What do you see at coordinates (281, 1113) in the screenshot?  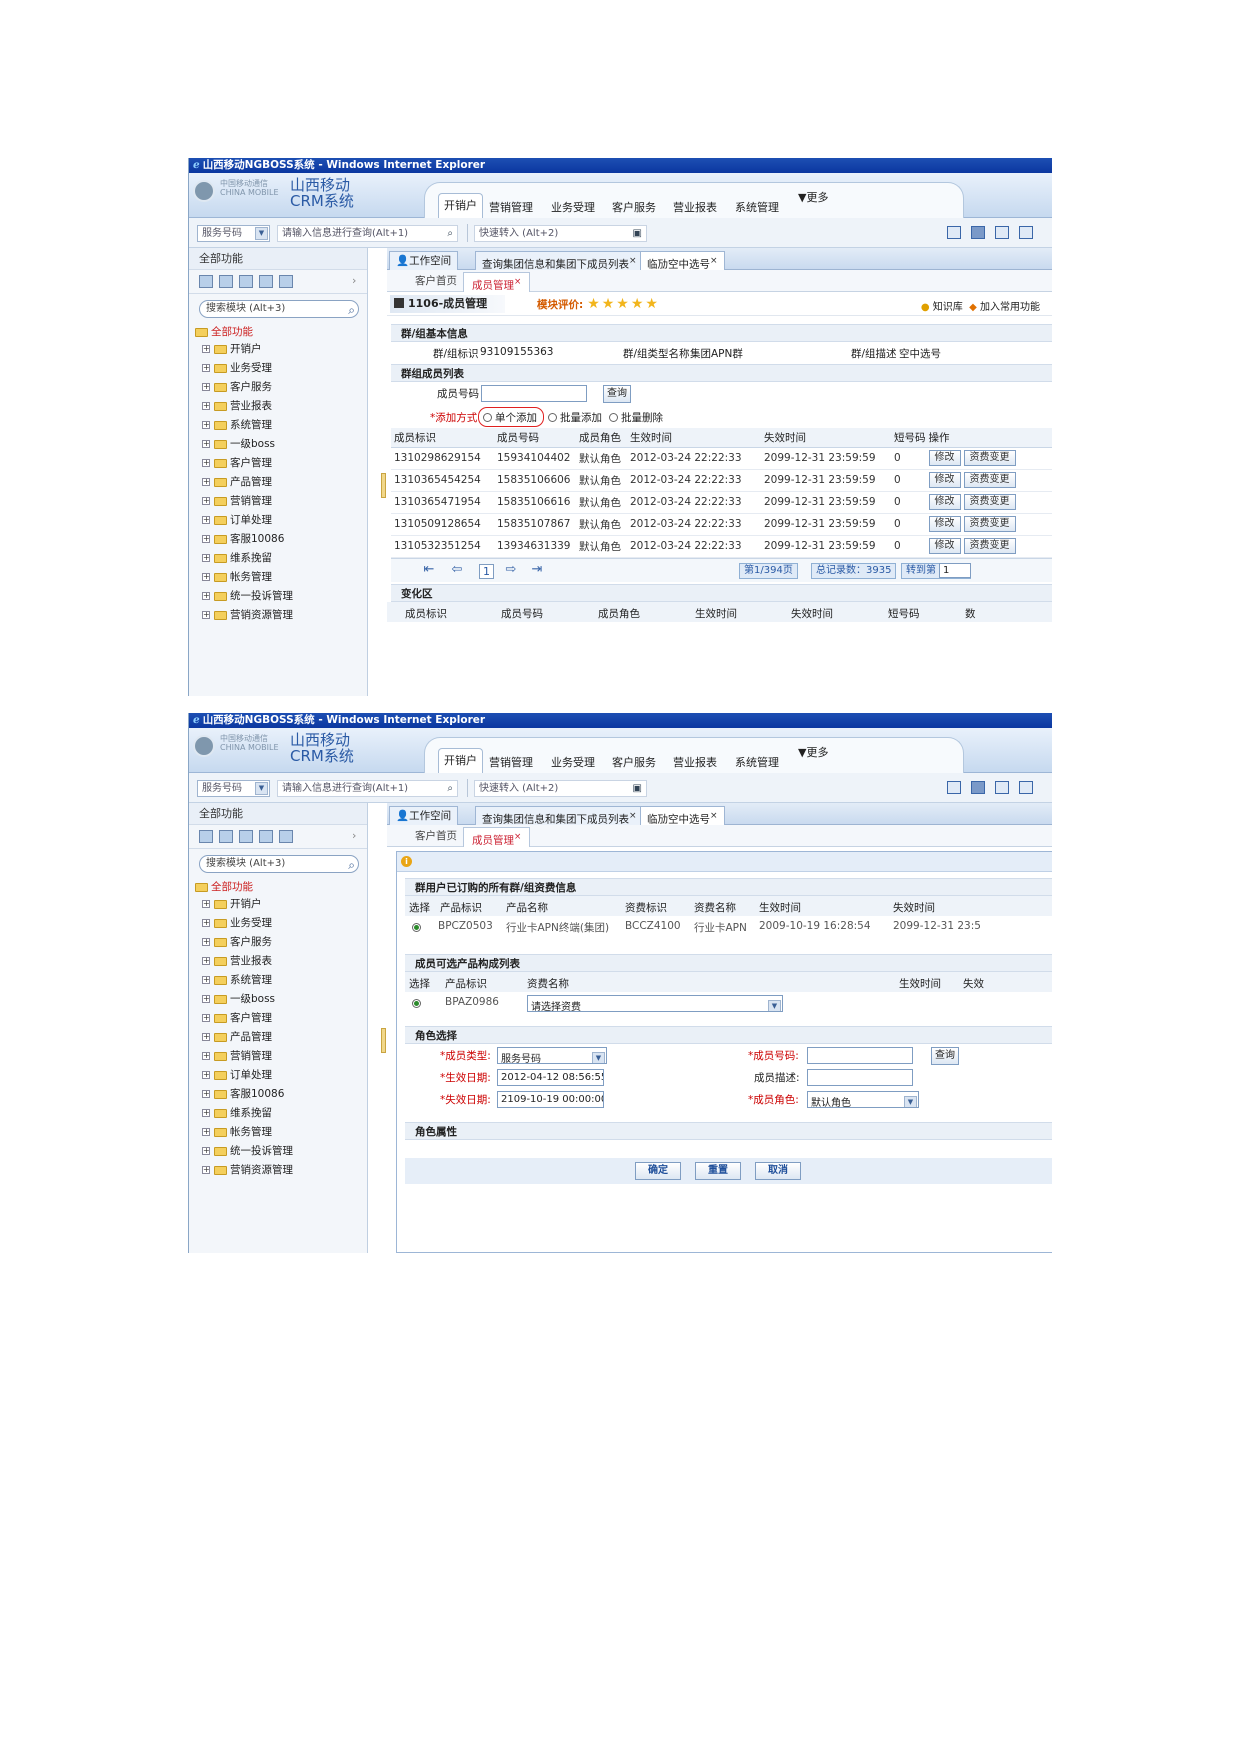 I see `tree-item: + 维系挽留` at bounding box center [281, 1113].